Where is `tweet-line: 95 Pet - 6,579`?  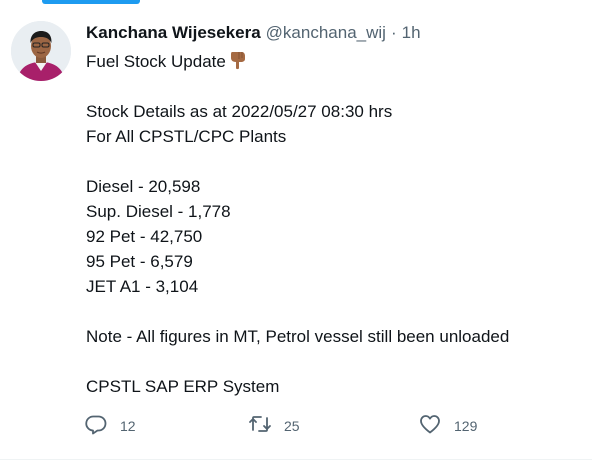
tweet-line: 95 Pet - 6,579 is located at coordinates (139, 261).